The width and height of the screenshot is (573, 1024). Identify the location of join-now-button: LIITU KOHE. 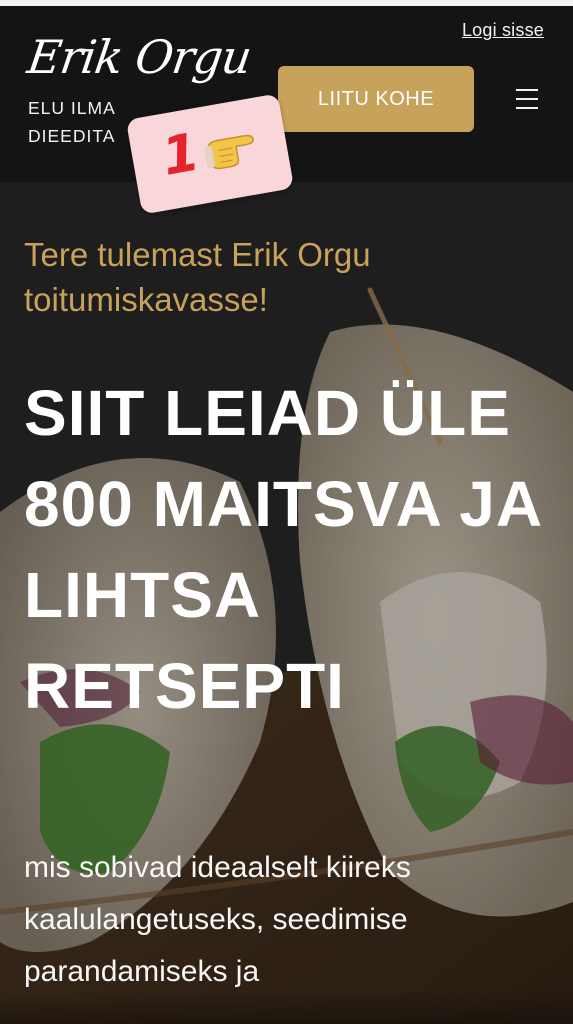
(376, 99).